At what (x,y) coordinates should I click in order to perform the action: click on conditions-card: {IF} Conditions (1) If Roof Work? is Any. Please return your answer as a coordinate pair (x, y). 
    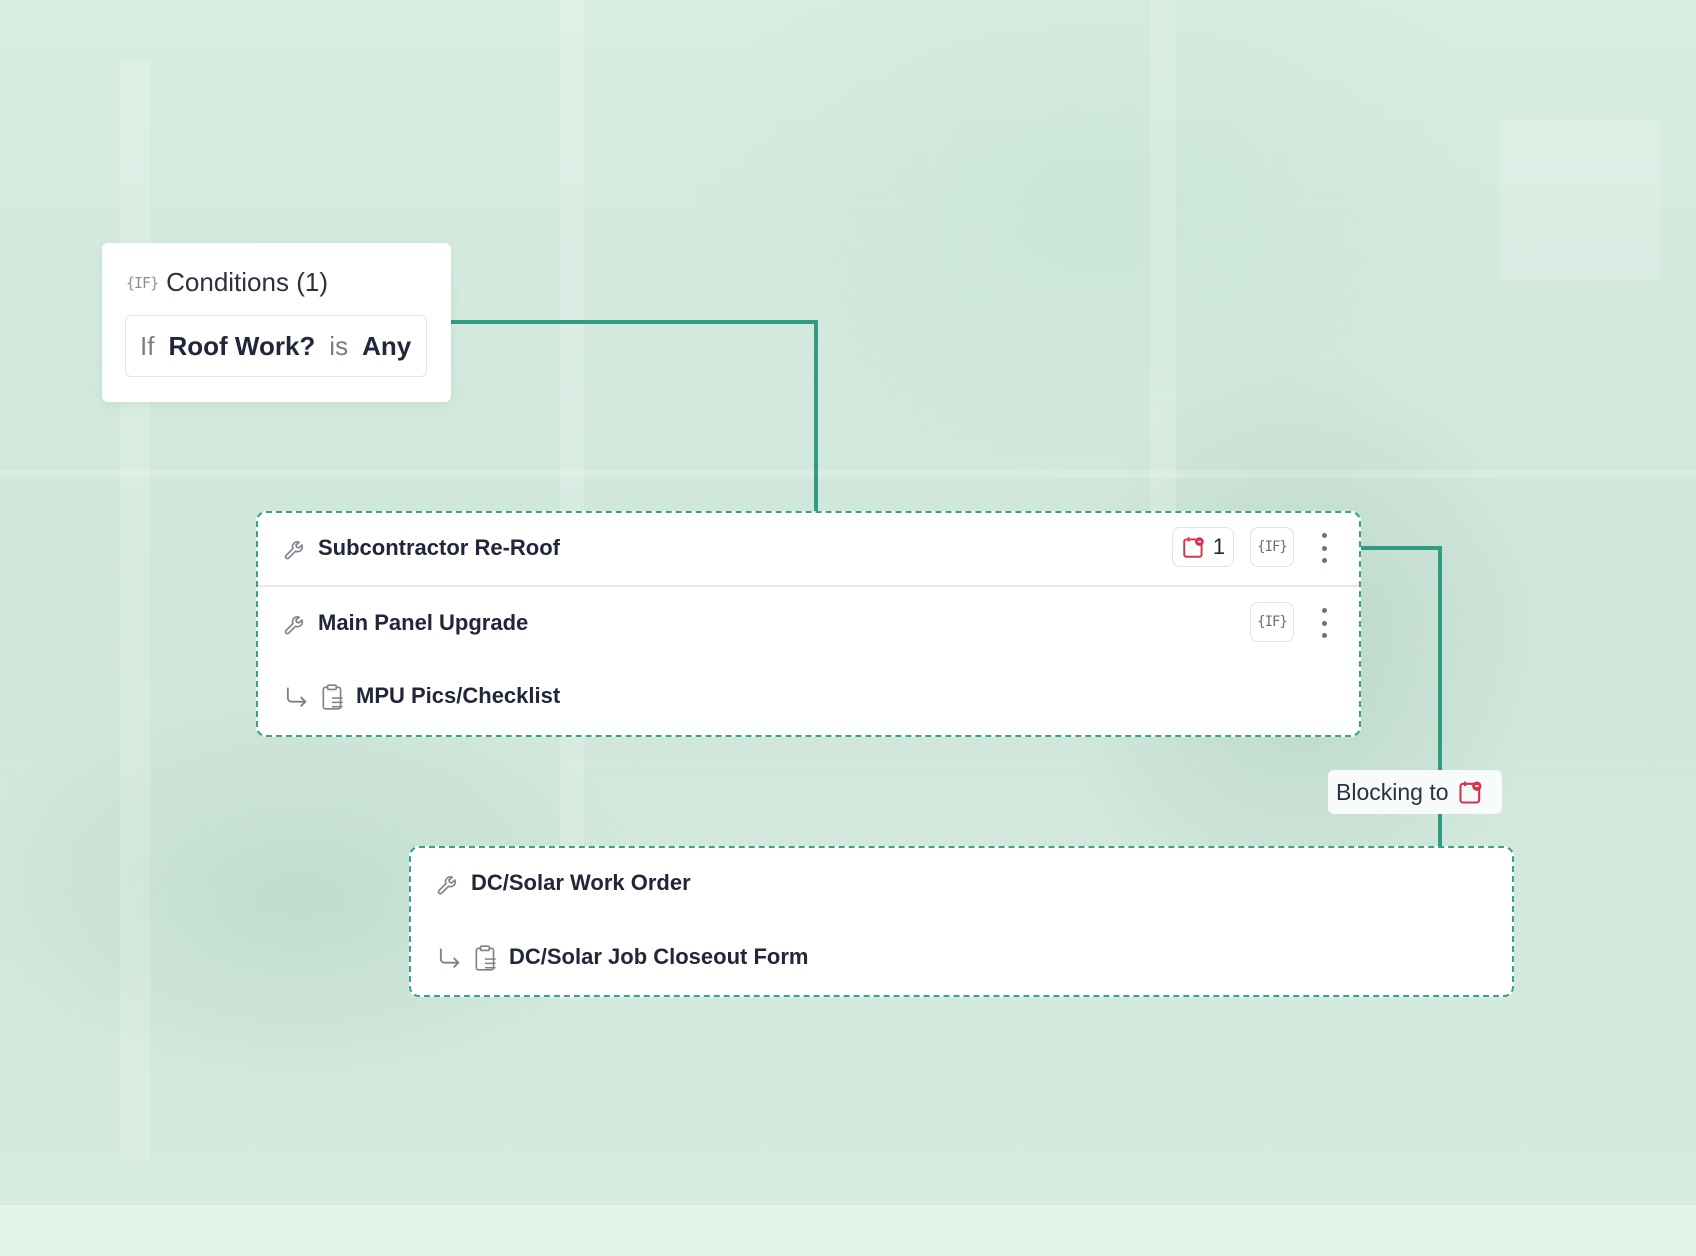
    Looking at the image, I should click on (276, 322).